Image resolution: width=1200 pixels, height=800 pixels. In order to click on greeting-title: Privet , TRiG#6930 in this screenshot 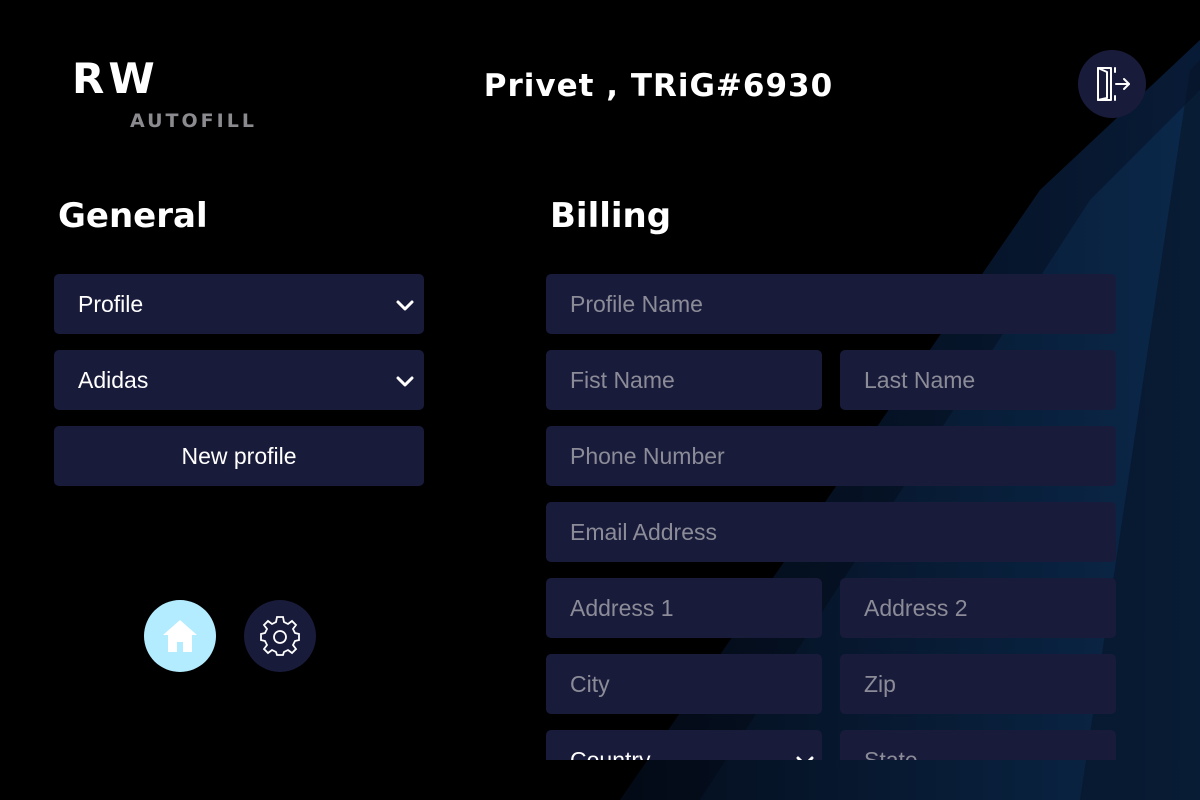, I will do `click(658, 86)`.